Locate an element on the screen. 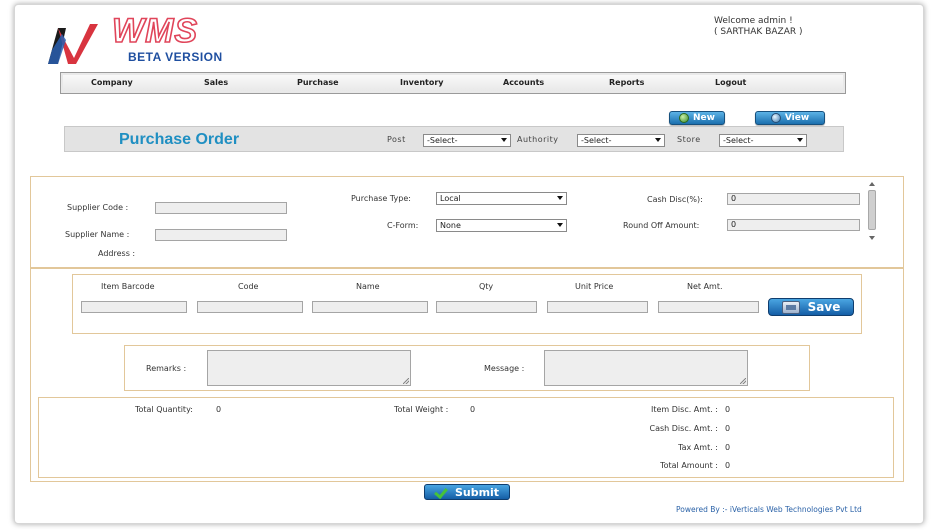 The image size is (940, 530). company-name: ( SARTHAK BAZAR ) is located at coordinates (758, 32).